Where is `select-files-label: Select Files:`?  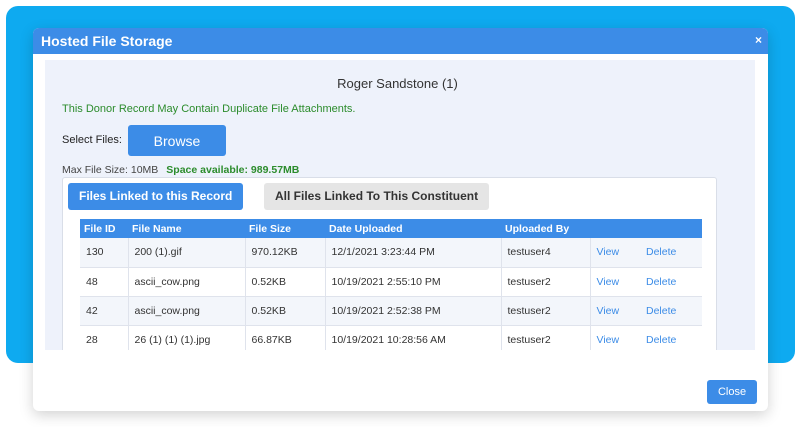 select-files-label: Select Files: is located at coordinates (92, 140).